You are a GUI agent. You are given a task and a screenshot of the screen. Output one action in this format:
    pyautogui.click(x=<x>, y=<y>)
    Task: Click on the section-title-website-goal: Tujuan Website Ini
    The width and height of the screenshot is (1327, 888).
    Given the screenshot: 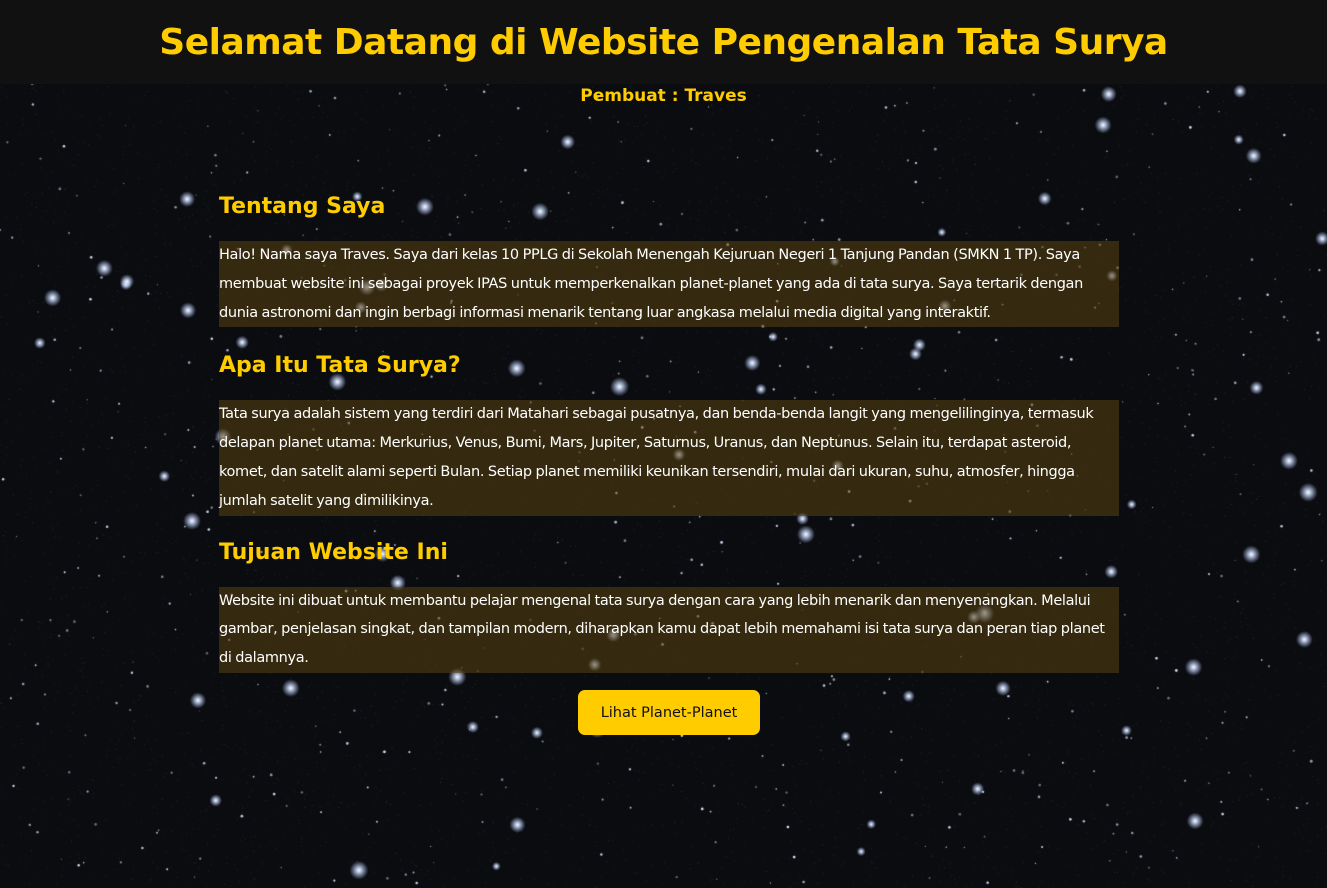 What is the action you would take?
    pyautogui.click(x=333, y=552)
    